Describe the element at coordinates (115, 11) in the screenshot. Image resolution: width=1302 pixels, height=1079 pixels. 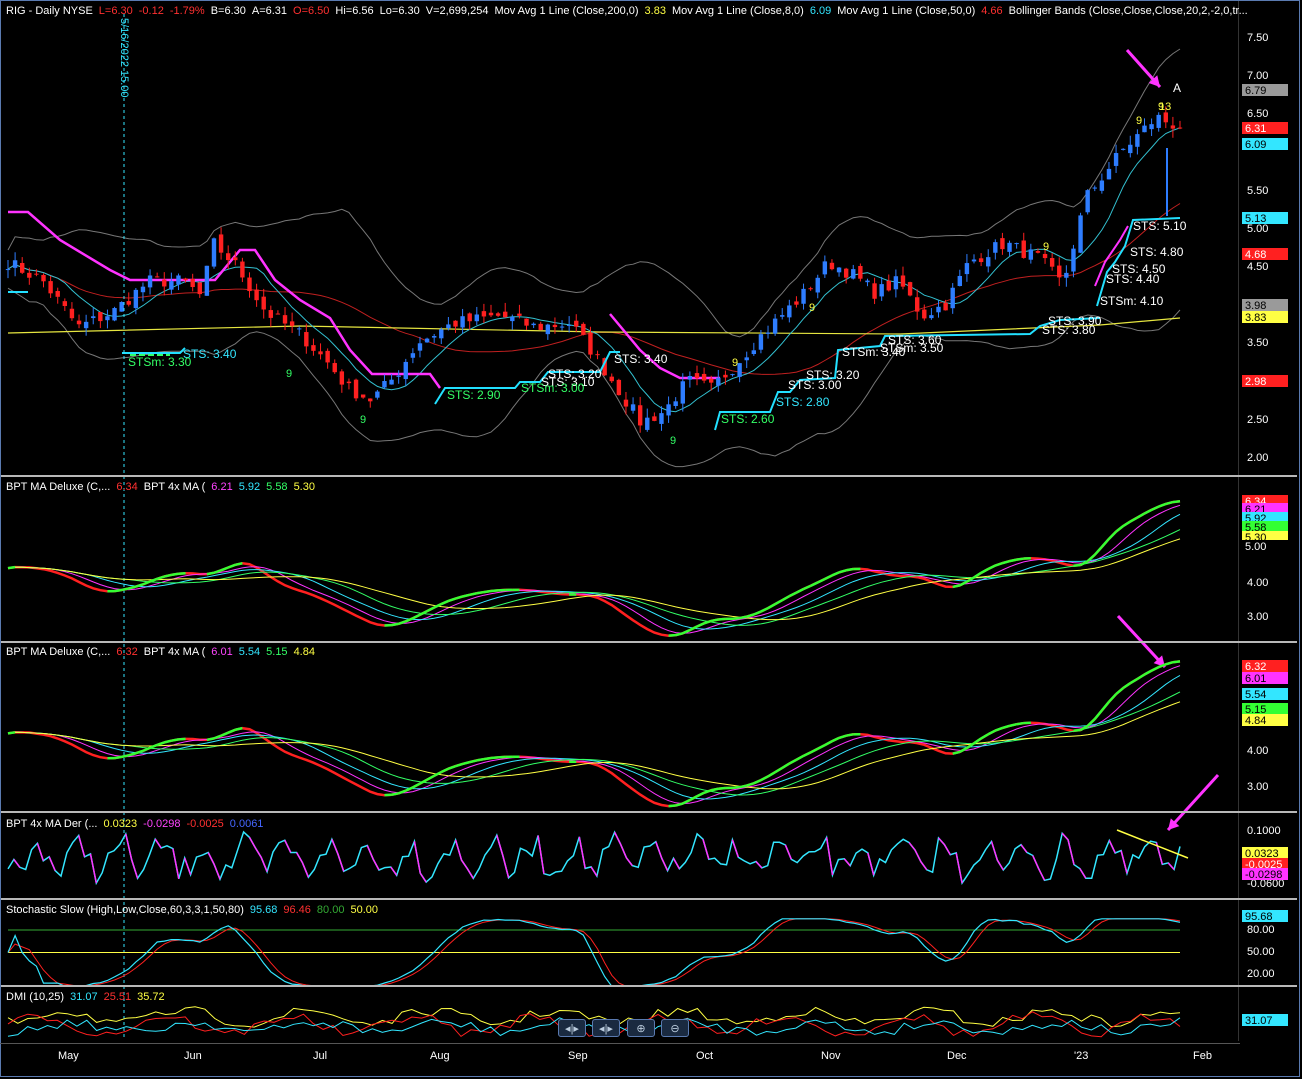
I see `header-field: L=6.30` at that location.